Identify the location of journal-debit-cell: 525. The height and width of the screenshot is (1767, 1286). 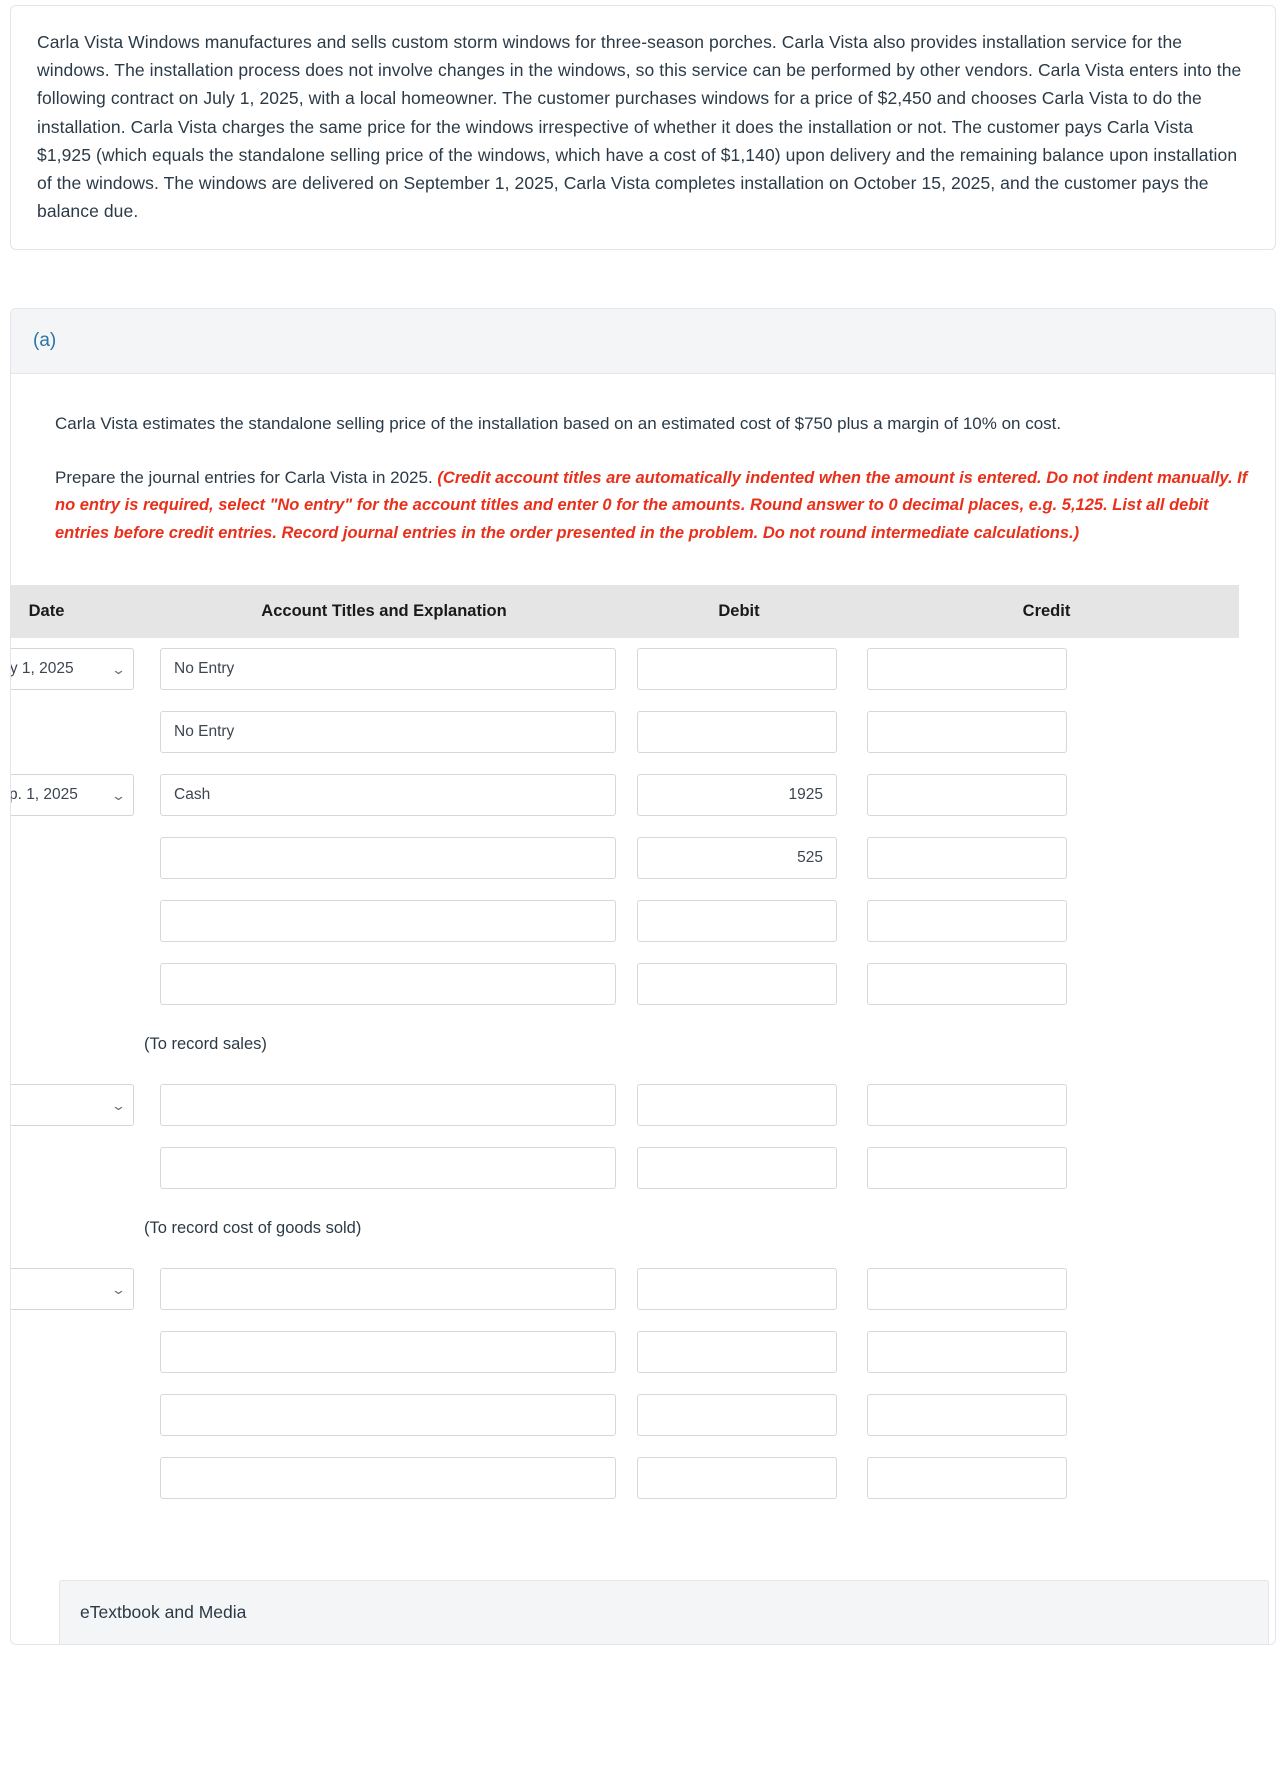
(739, 858).